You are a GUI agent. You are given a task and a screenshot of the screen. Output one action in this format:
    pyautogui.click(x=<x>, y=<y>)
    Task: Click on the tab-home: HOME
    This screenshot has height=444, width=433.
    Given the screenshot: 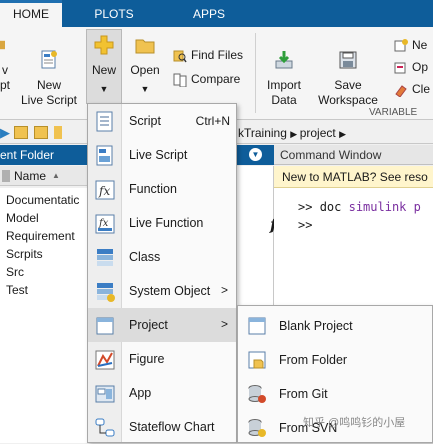 What is the action you would take?
    pyautogui.click(x=31, y=13)
    